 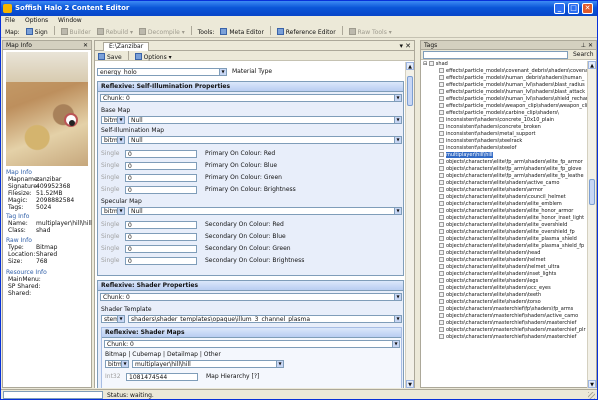 What do you see at coordinates (208, 364) in the screenshot?
I see `shader-map-select: multiplayer\hill\hill ▼` at bounding box center [208, 364].